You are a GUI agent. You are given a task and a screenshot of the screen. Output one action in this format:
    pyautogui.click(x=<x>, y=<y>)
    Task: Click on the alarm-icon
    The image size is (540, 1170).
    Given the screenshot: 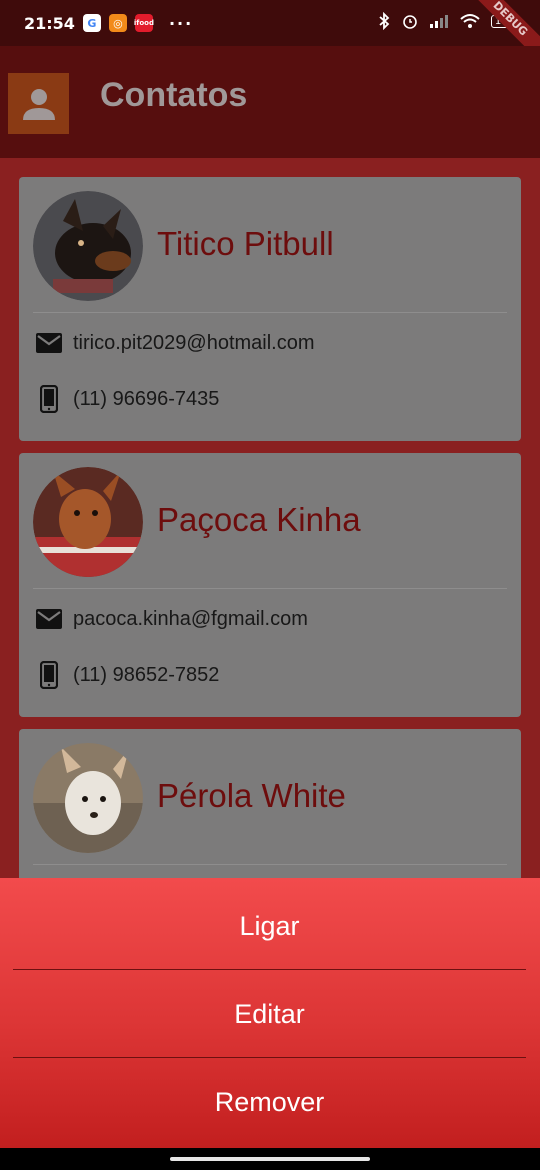 What is the action you would take?
    pyautogui.click(x=410, y=22)
    